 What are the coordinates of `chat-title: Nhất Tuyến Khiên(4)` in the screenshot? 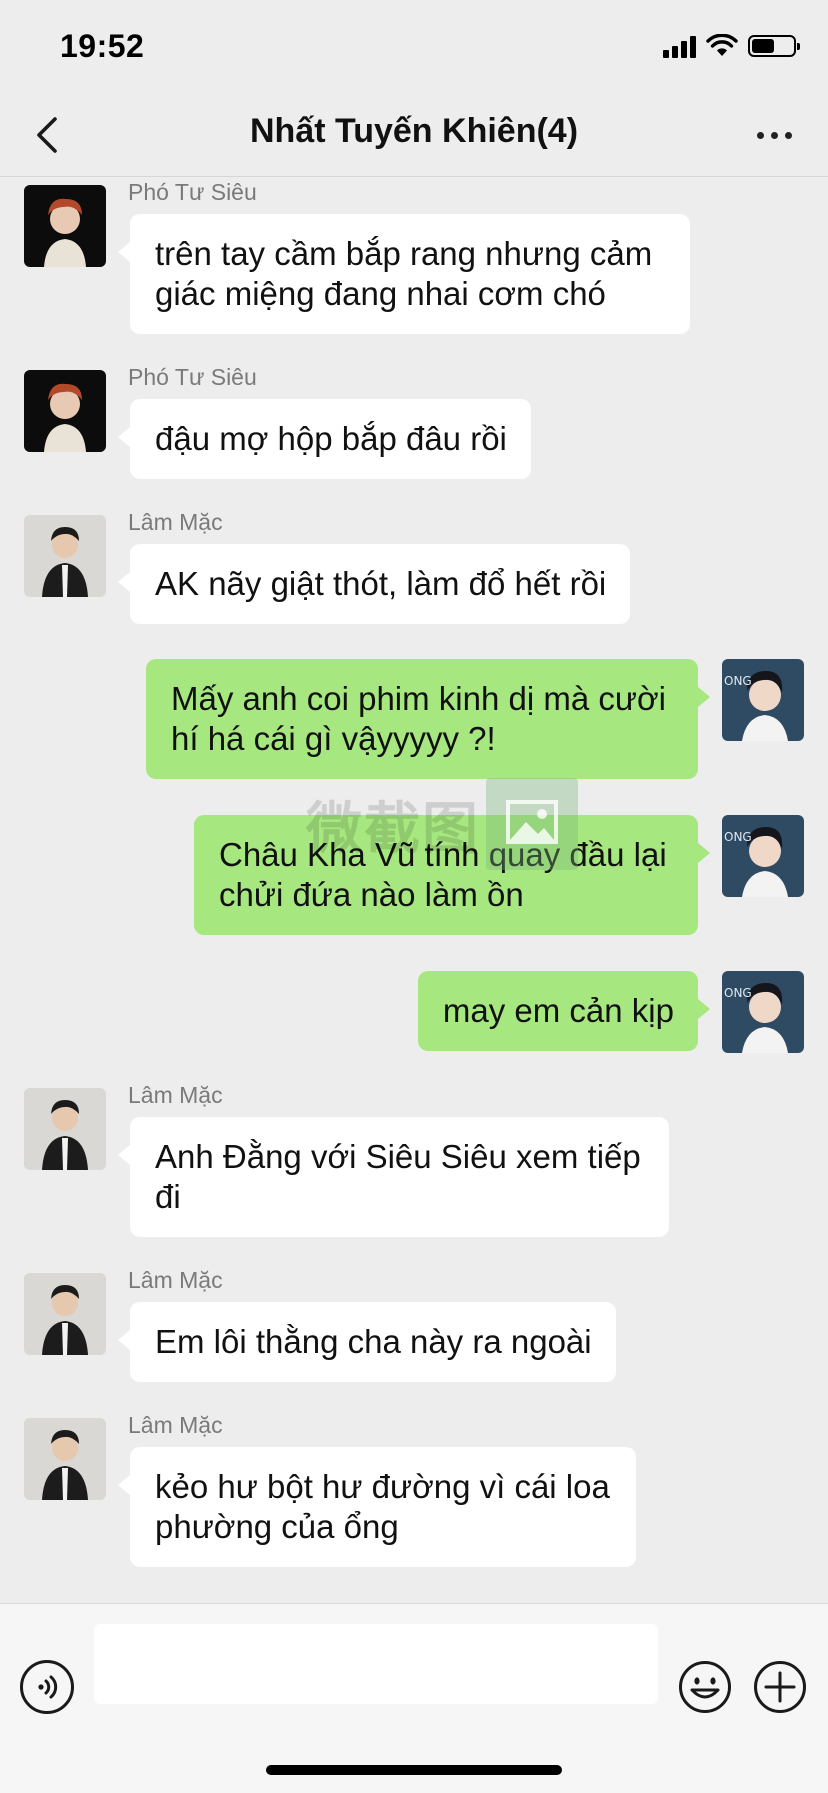 It's located at (414, 131).